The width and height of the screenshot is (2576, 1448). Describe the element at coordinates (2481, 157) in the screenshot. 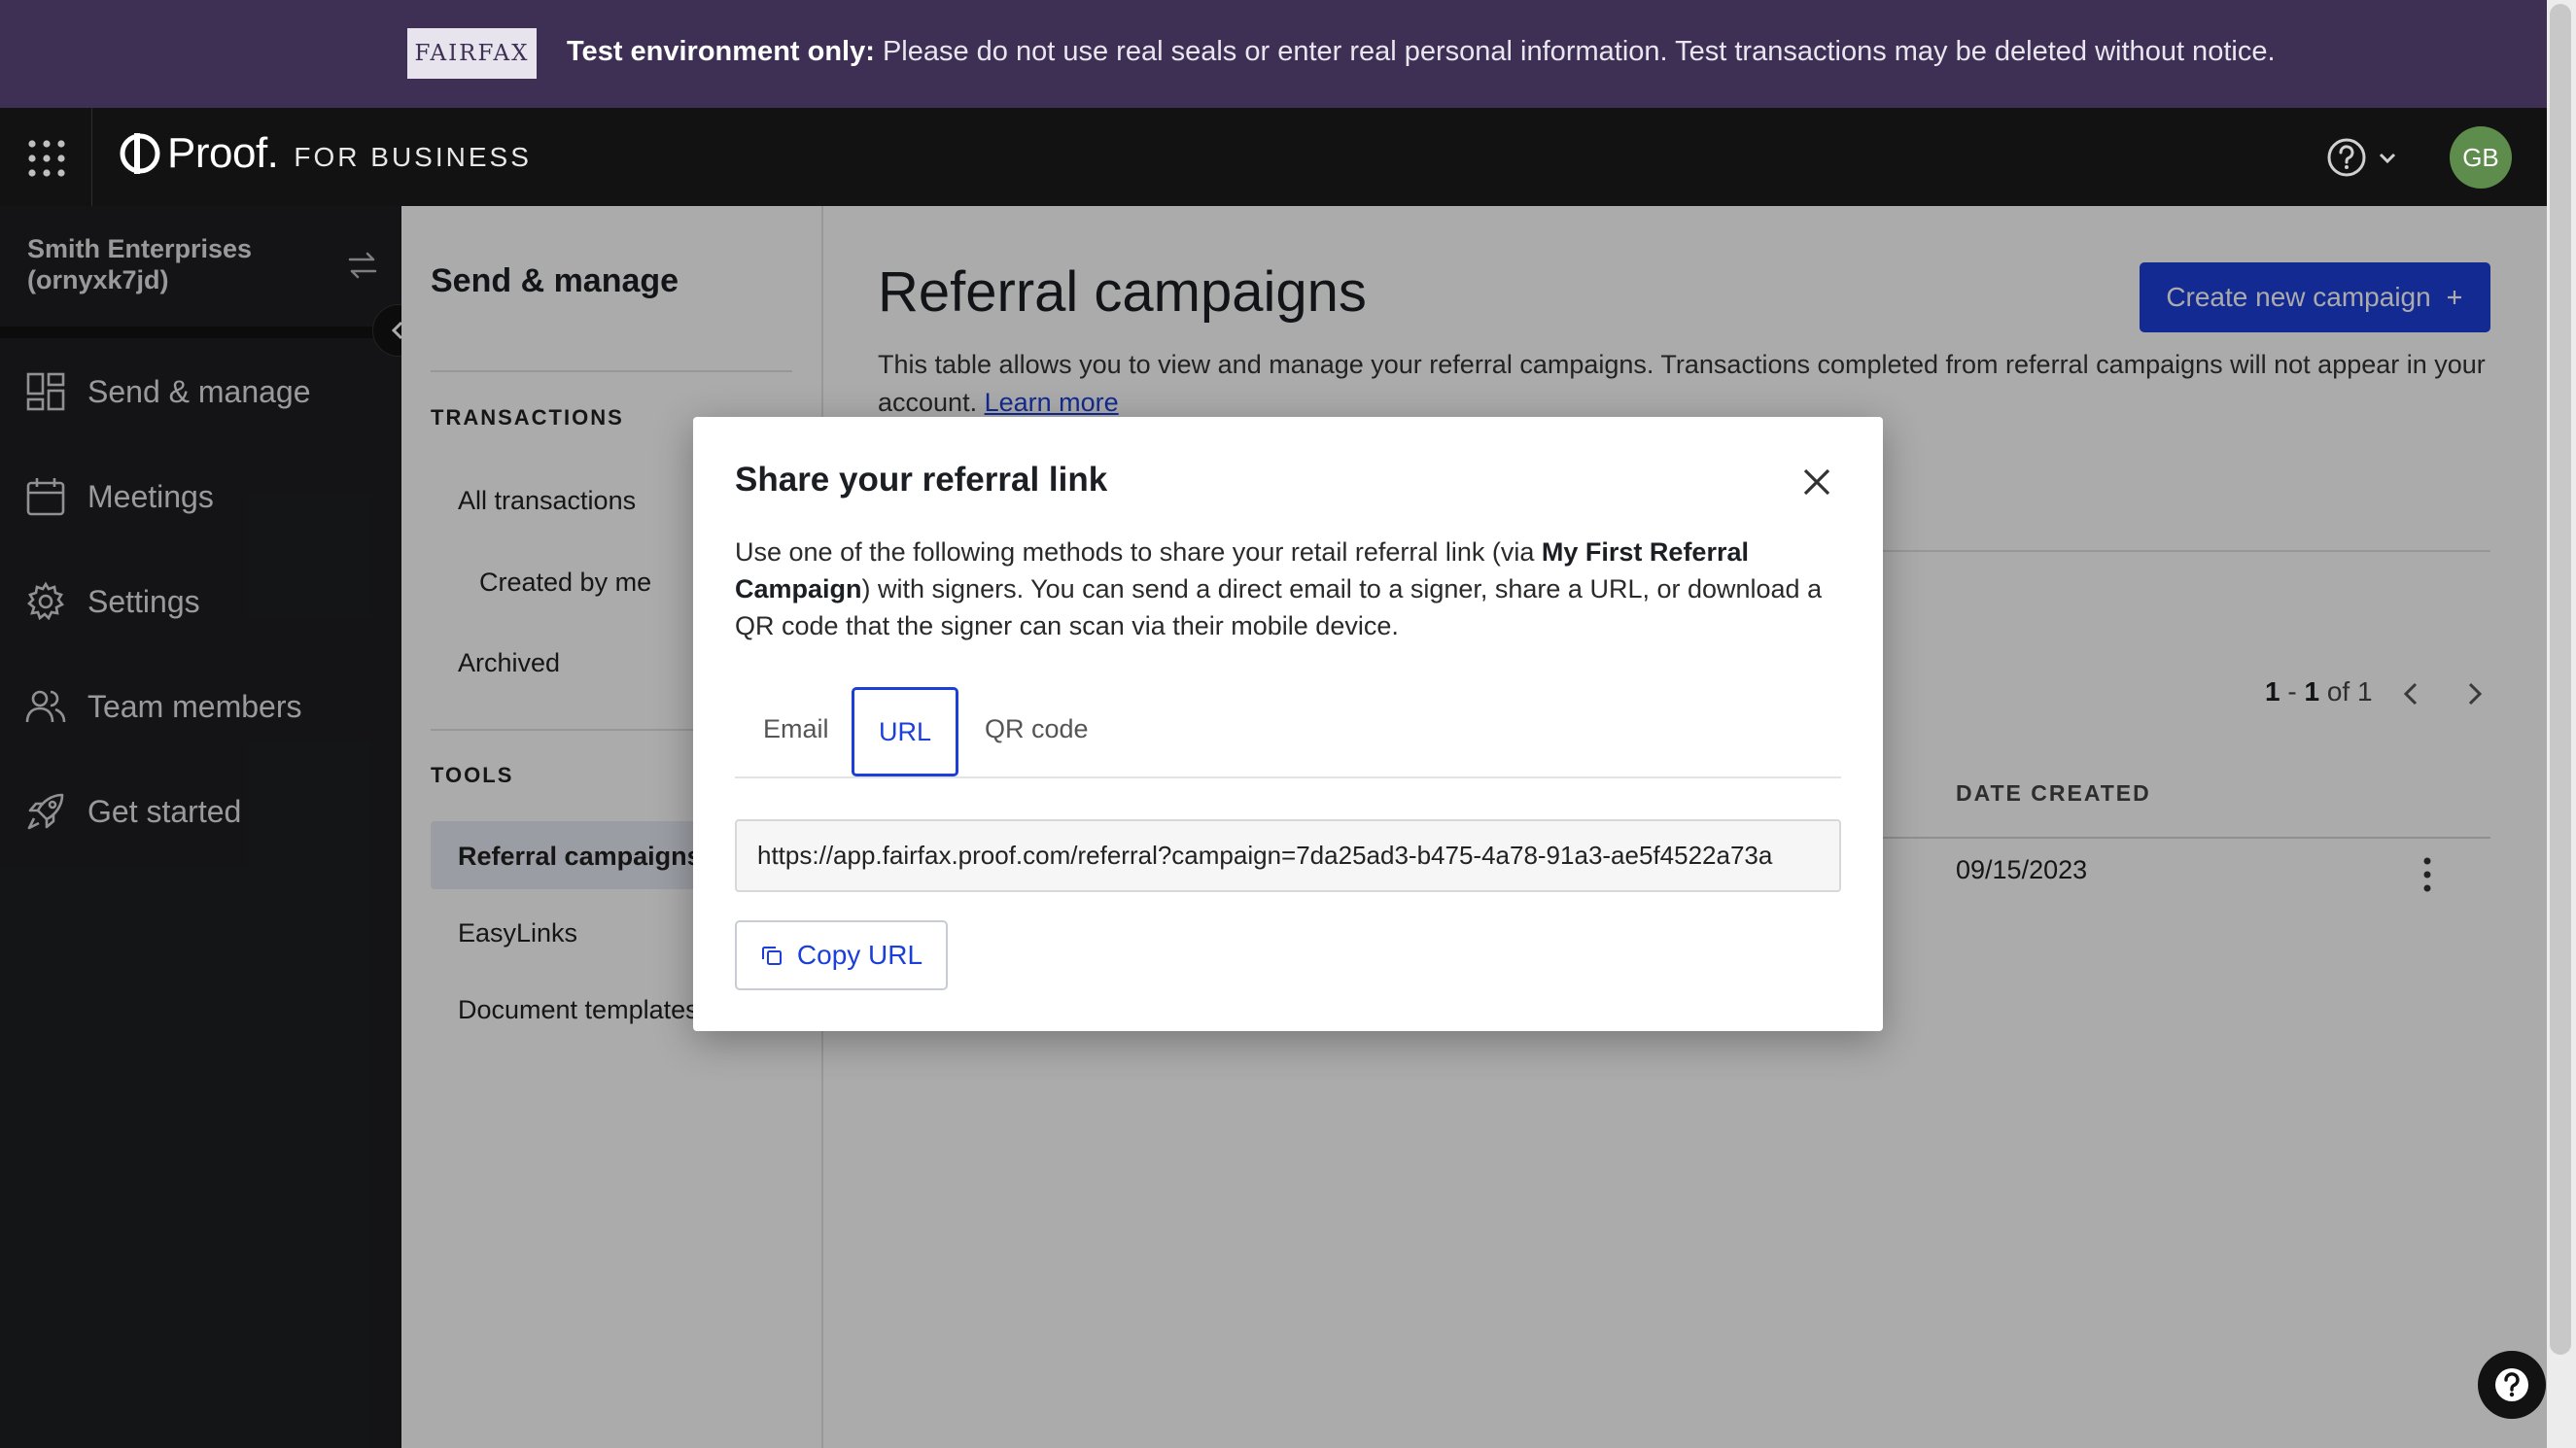

I see `user-avatar: GB` at that location.